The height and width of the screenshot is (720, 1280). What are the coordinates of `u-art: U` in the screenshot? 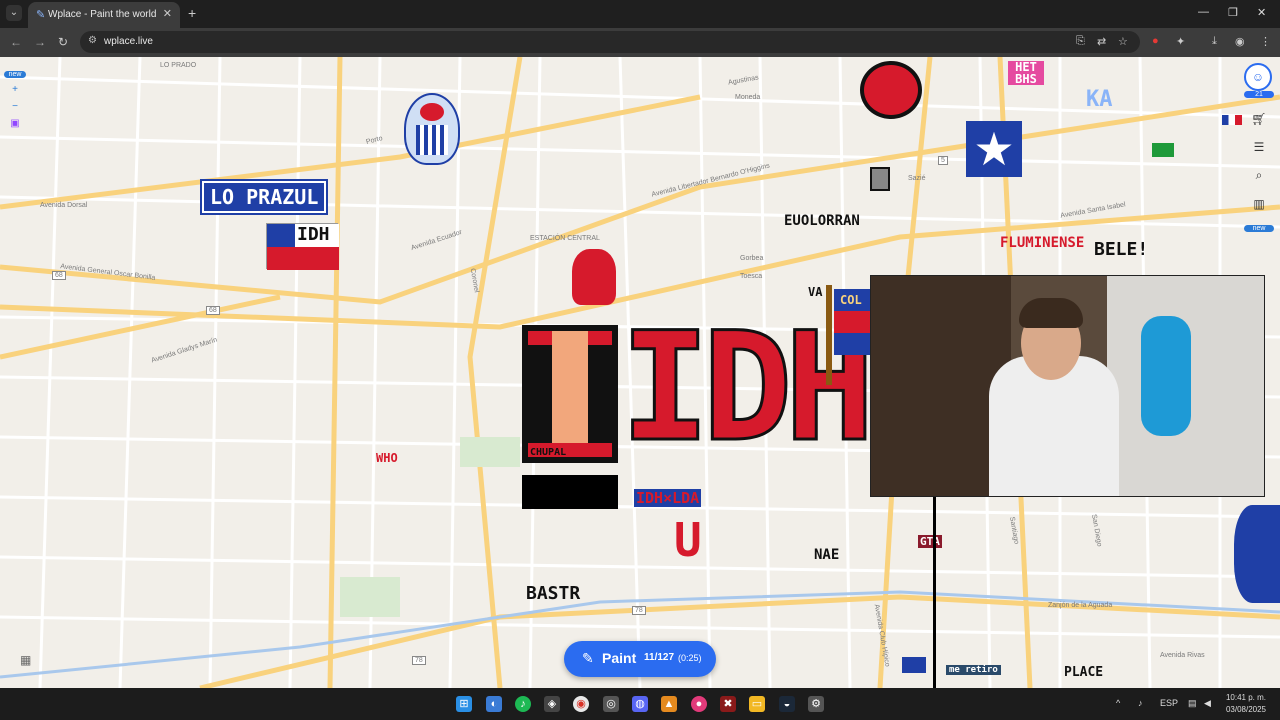 It's located at (688, 540).